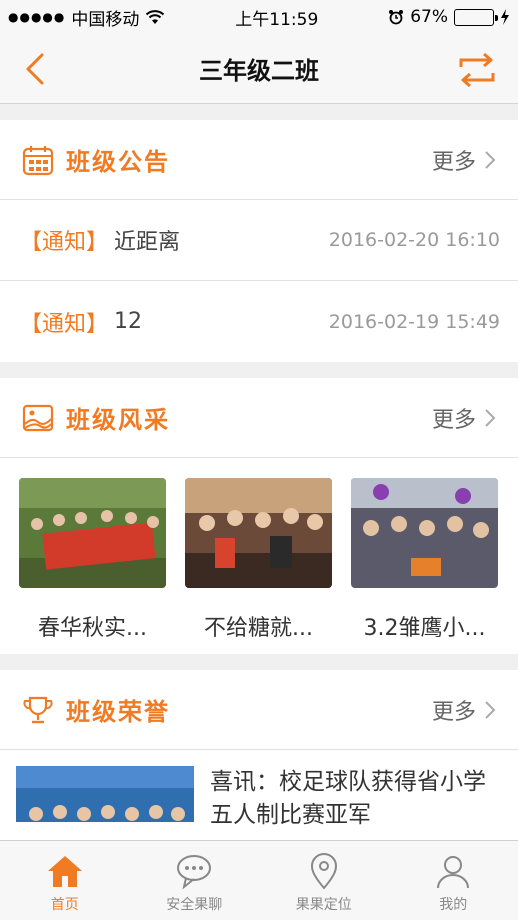 This screenshot has width=518, height=920. What do you see at coordinates (259, 160) in the screenshot?
I see `announcement-header: 班级公告 更多` at bounding box center [259, 160].